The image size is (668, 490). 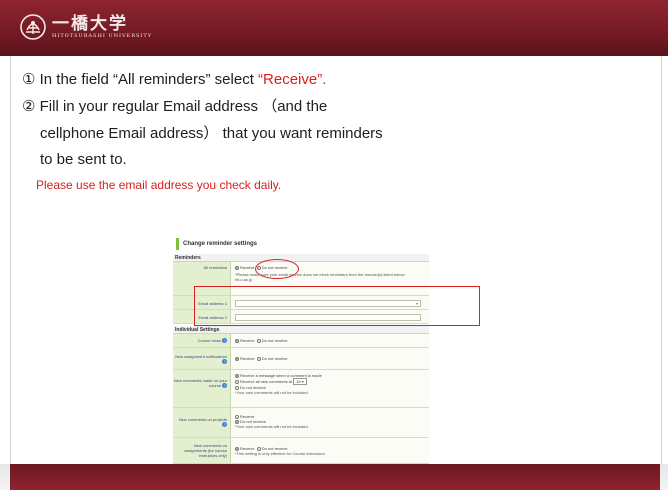 I want to click on footer-bar, so click(x=335, y=477).